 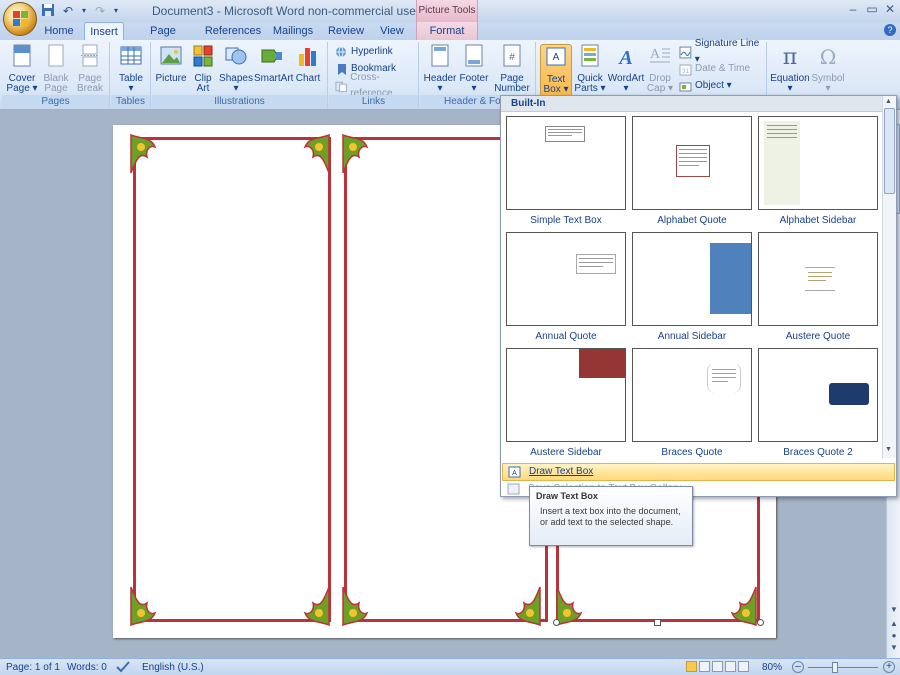 What do you see at coordinates (22, 69) in the screenshot?
I see `cover-page-button: Cover Page ▾` at bounding box center [22, 69].